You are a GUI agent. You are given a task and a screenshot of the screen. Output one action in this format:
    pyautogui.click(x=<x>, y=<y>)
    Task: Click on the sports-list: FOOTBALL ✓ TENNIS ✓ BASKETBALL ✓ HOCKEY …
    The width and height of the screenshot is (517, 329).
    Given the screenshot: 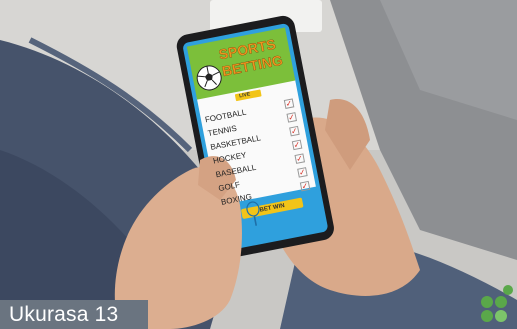 What is the action you would take?
    pyautogui.click(x=257, y=151)
    